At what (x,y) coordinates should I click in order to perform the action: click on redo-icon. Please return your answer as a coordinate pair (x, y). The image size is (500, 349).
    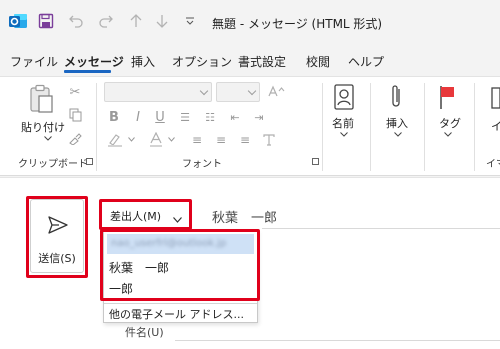
    Looking at the image, I should click on (106, 21).